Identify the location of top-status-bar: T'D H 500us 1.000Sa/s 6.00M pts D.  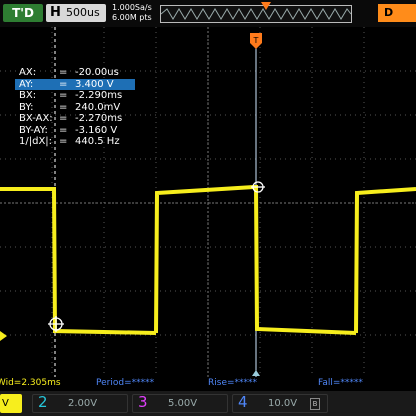
(208, 13).